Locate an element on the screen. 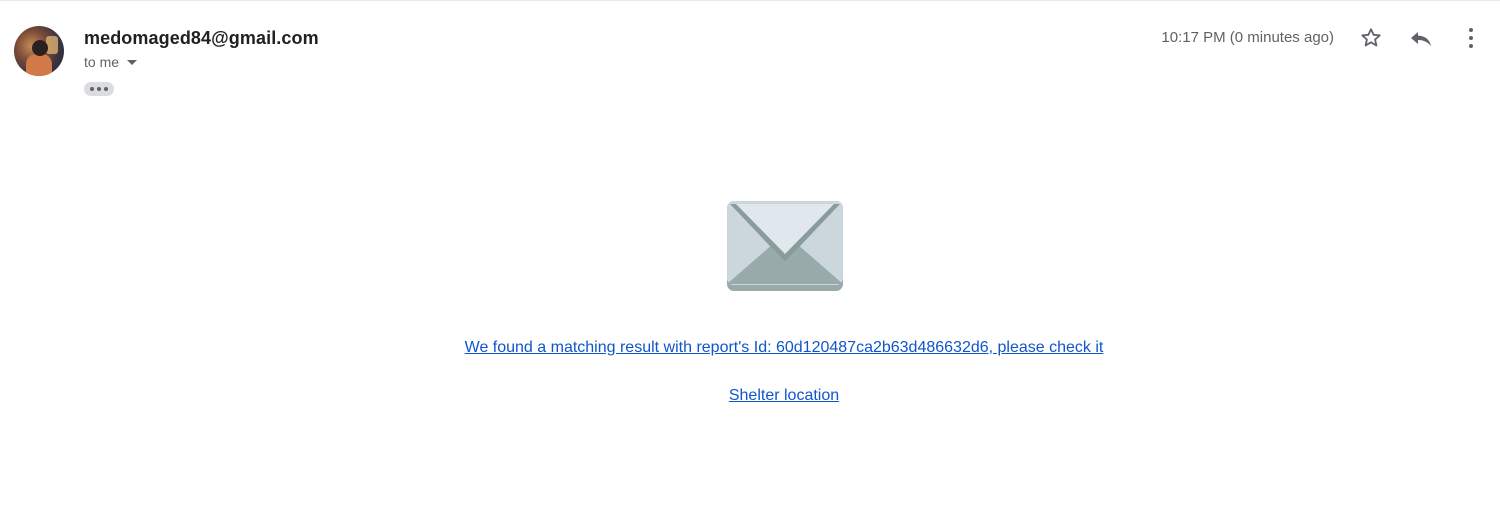 Image resolution: width=1500 pixels, height=516 pixels. shelter-location-link: Shelter location is located at coordinates (750, 396).